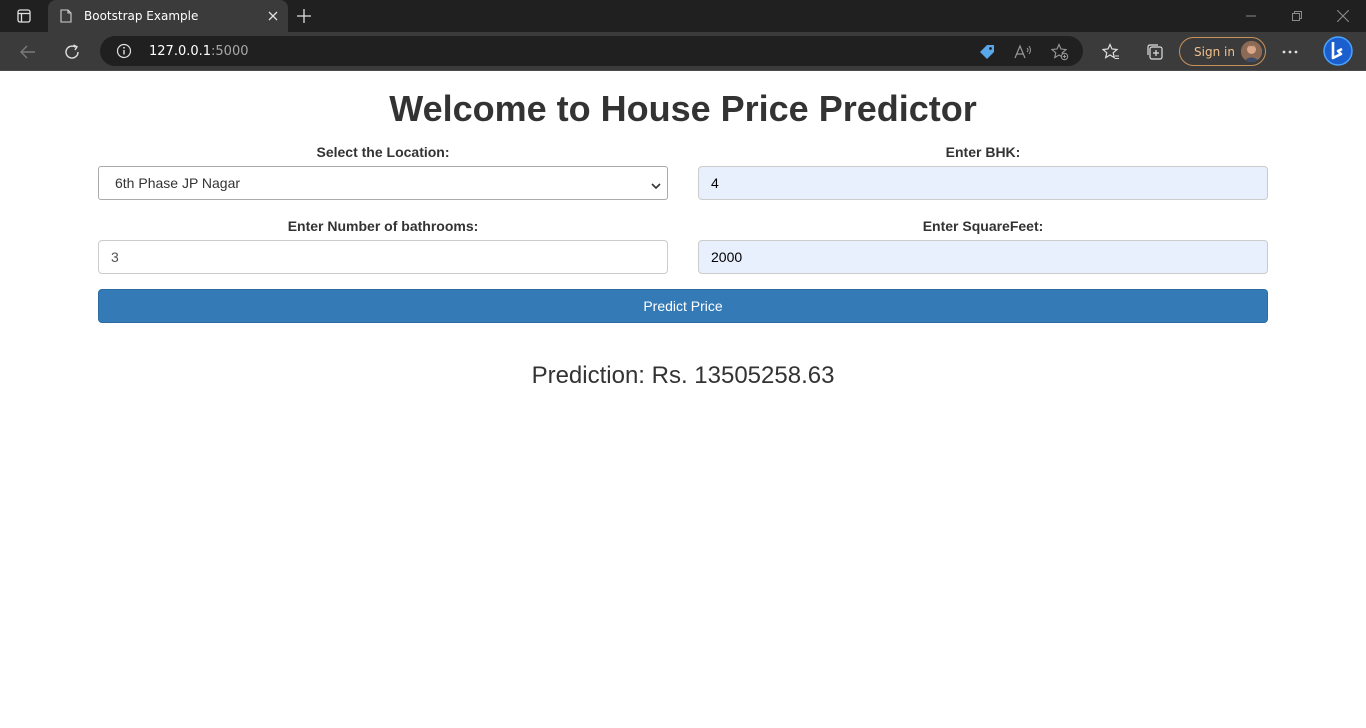 This screenshot has width=1366, height=728. Describe the element at coordinates (1214, 52) in the screenshot. I see `sign-in-label: Sign in` at that location.